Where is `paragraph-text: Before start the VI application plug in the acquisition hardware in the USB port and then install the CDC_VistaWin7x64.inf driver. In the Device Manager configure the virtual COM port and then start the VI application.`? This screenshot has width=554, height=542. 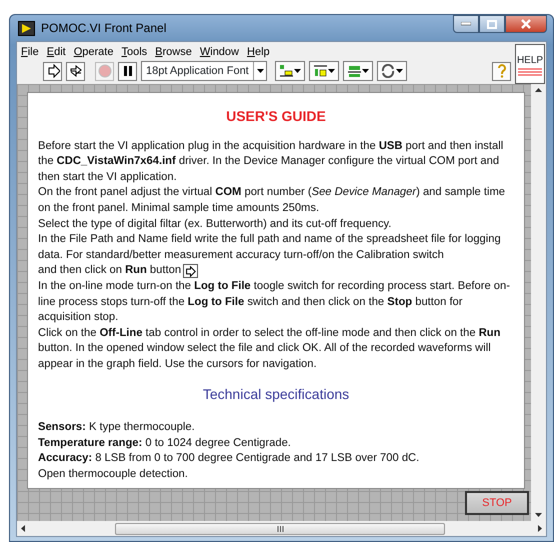
paragraph-text: Before start the VI application plug in the acquisition hardware in the USB port and then install the CDC_VistaWin7x64.inf driver. In the Device Manager configure the virtual COM port and then start the VI application. is located at coordinates (271, 161).